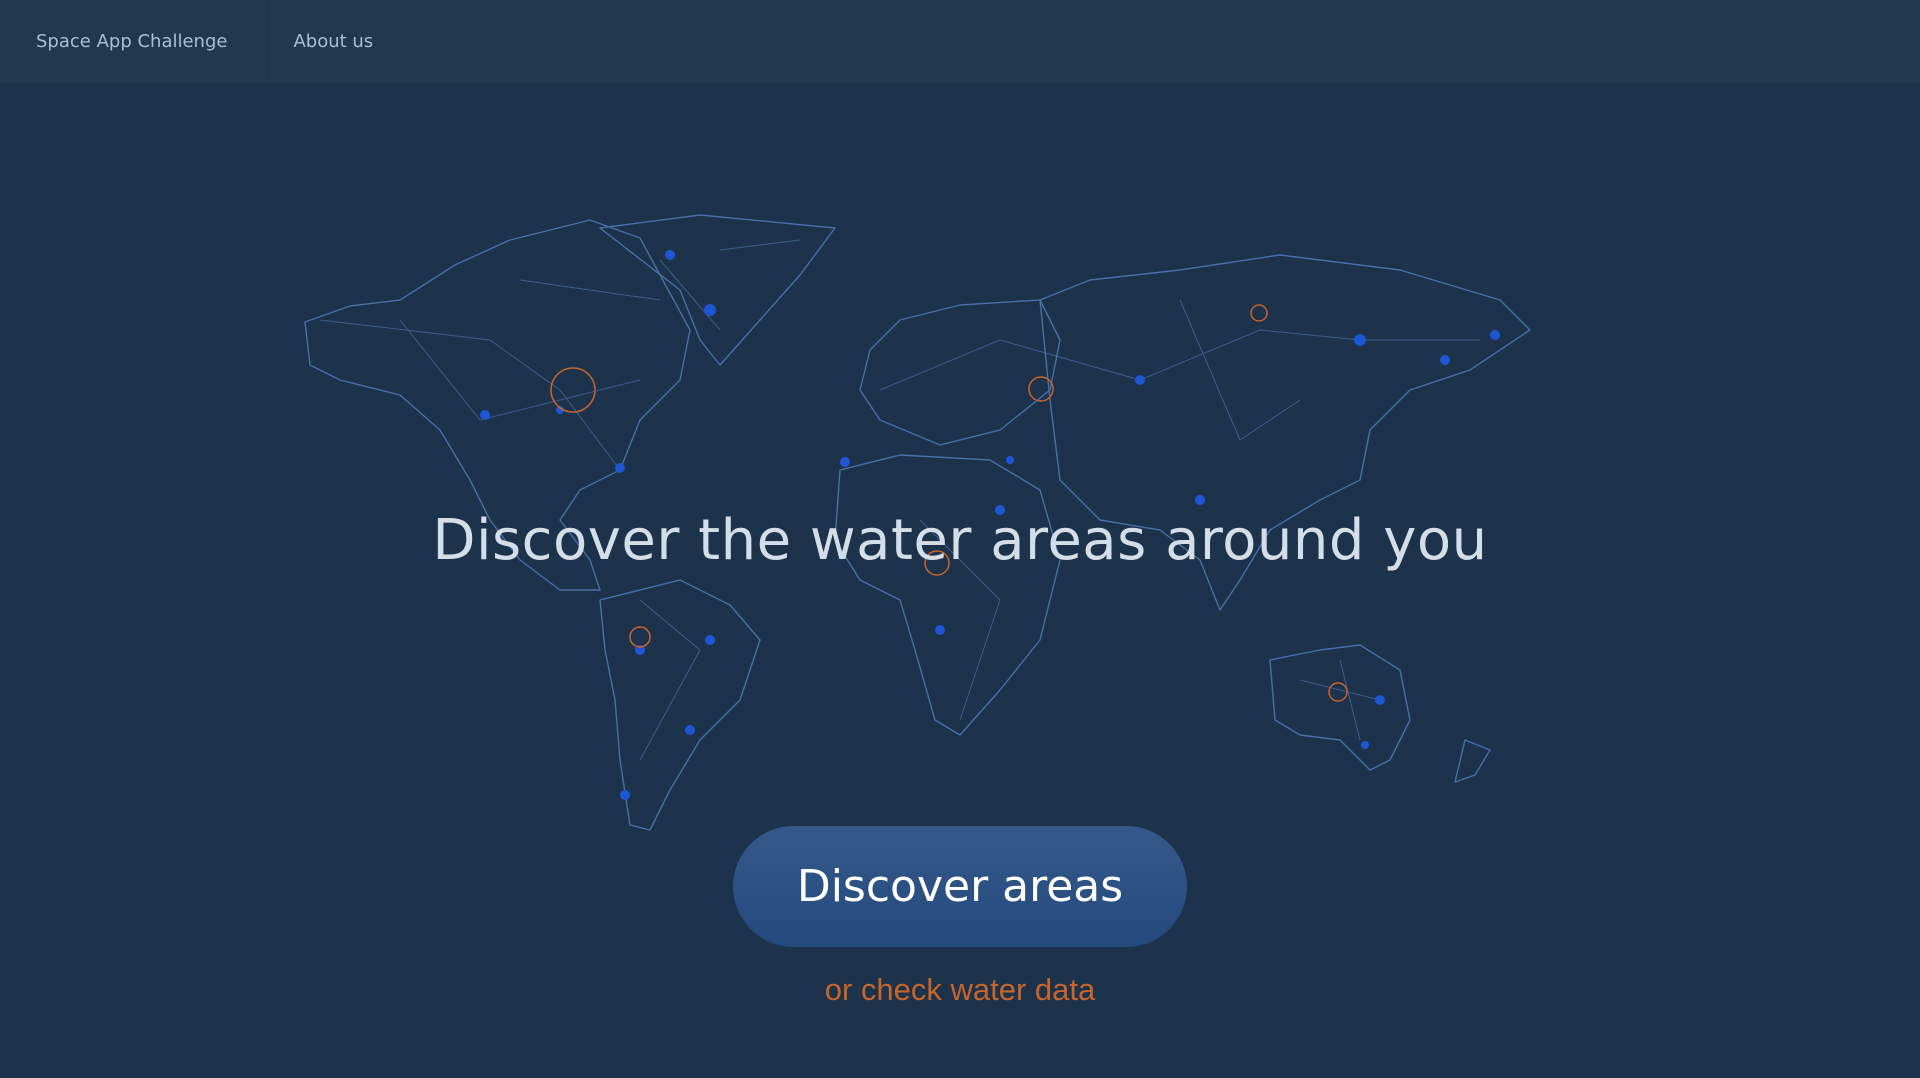 The image size is (1920, 1078). I want to click on hero-headline: Discover the water areas around you, so click(960, 540).